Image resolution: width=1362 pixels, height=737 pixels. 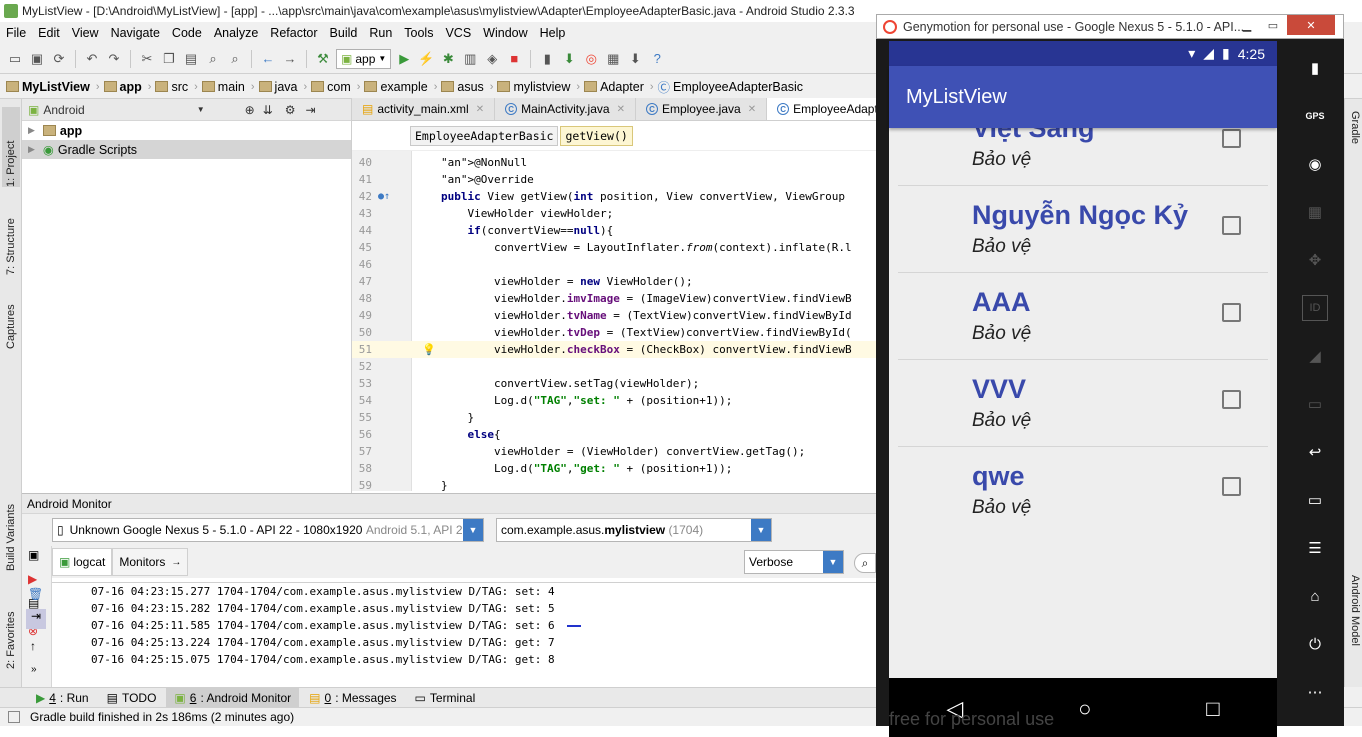 I want to click on code-line: 47 viewHolder = new ViewHolder();, so click(x=614, y=281).